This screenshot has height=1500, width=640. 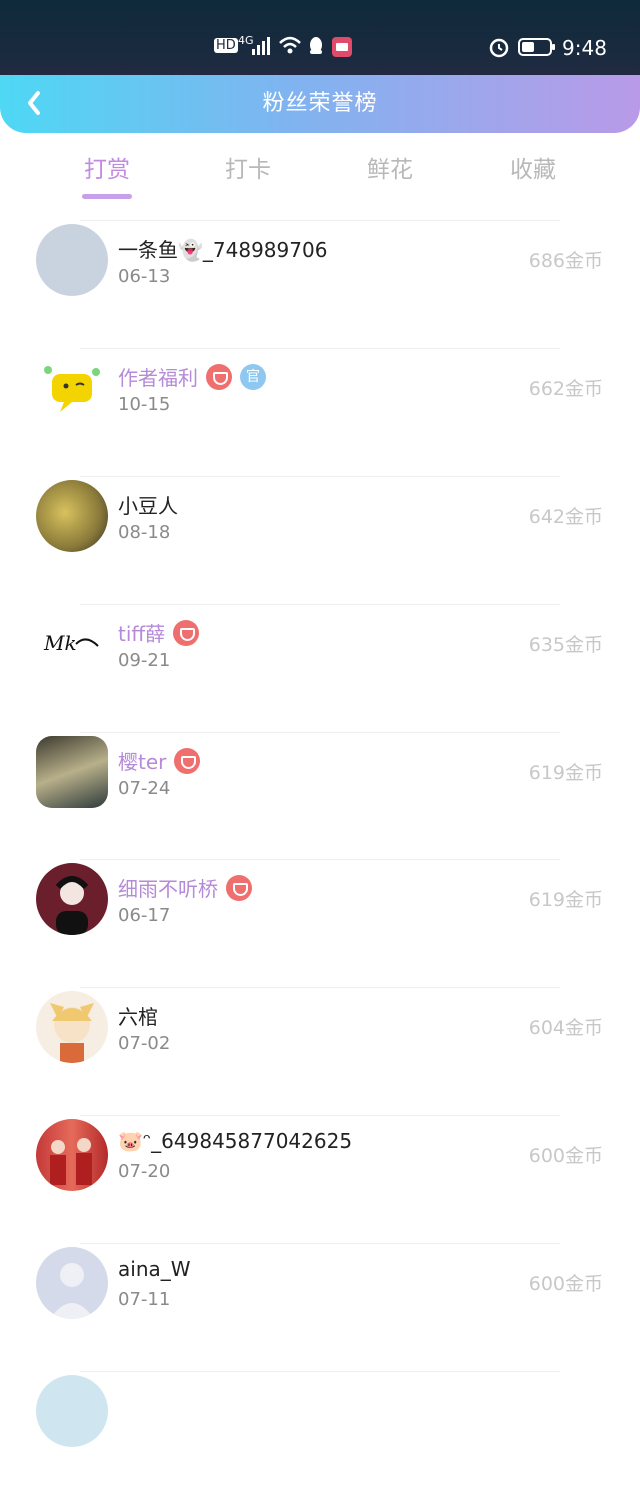 What do you see at coordinates (320, 178) in the screenshot?
I see `tab-bar: 打赏 打卡 鲜花 收藏` at bounding box center [320, 178].